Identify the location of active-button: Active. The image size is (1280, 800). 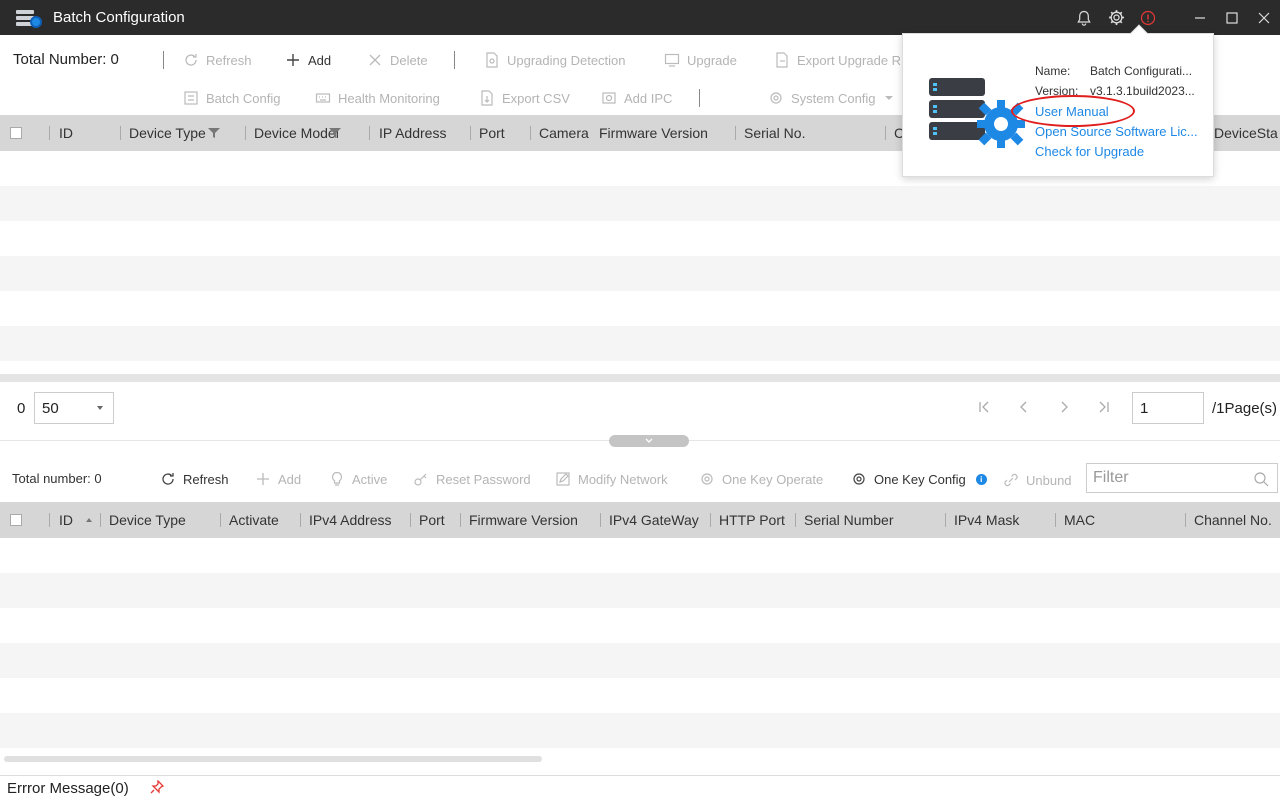
(358, 479).